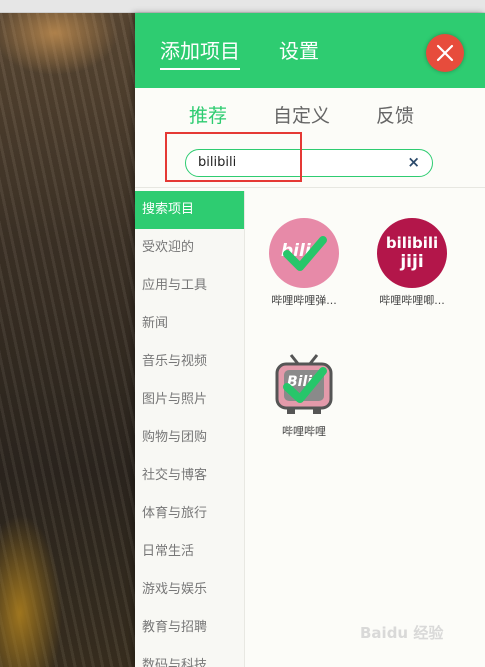 This screenshot has width=485, height=667. What do you see at coordinates (310, 187) in the screenshot?
I see `divider` at bounding box center [310, 187].